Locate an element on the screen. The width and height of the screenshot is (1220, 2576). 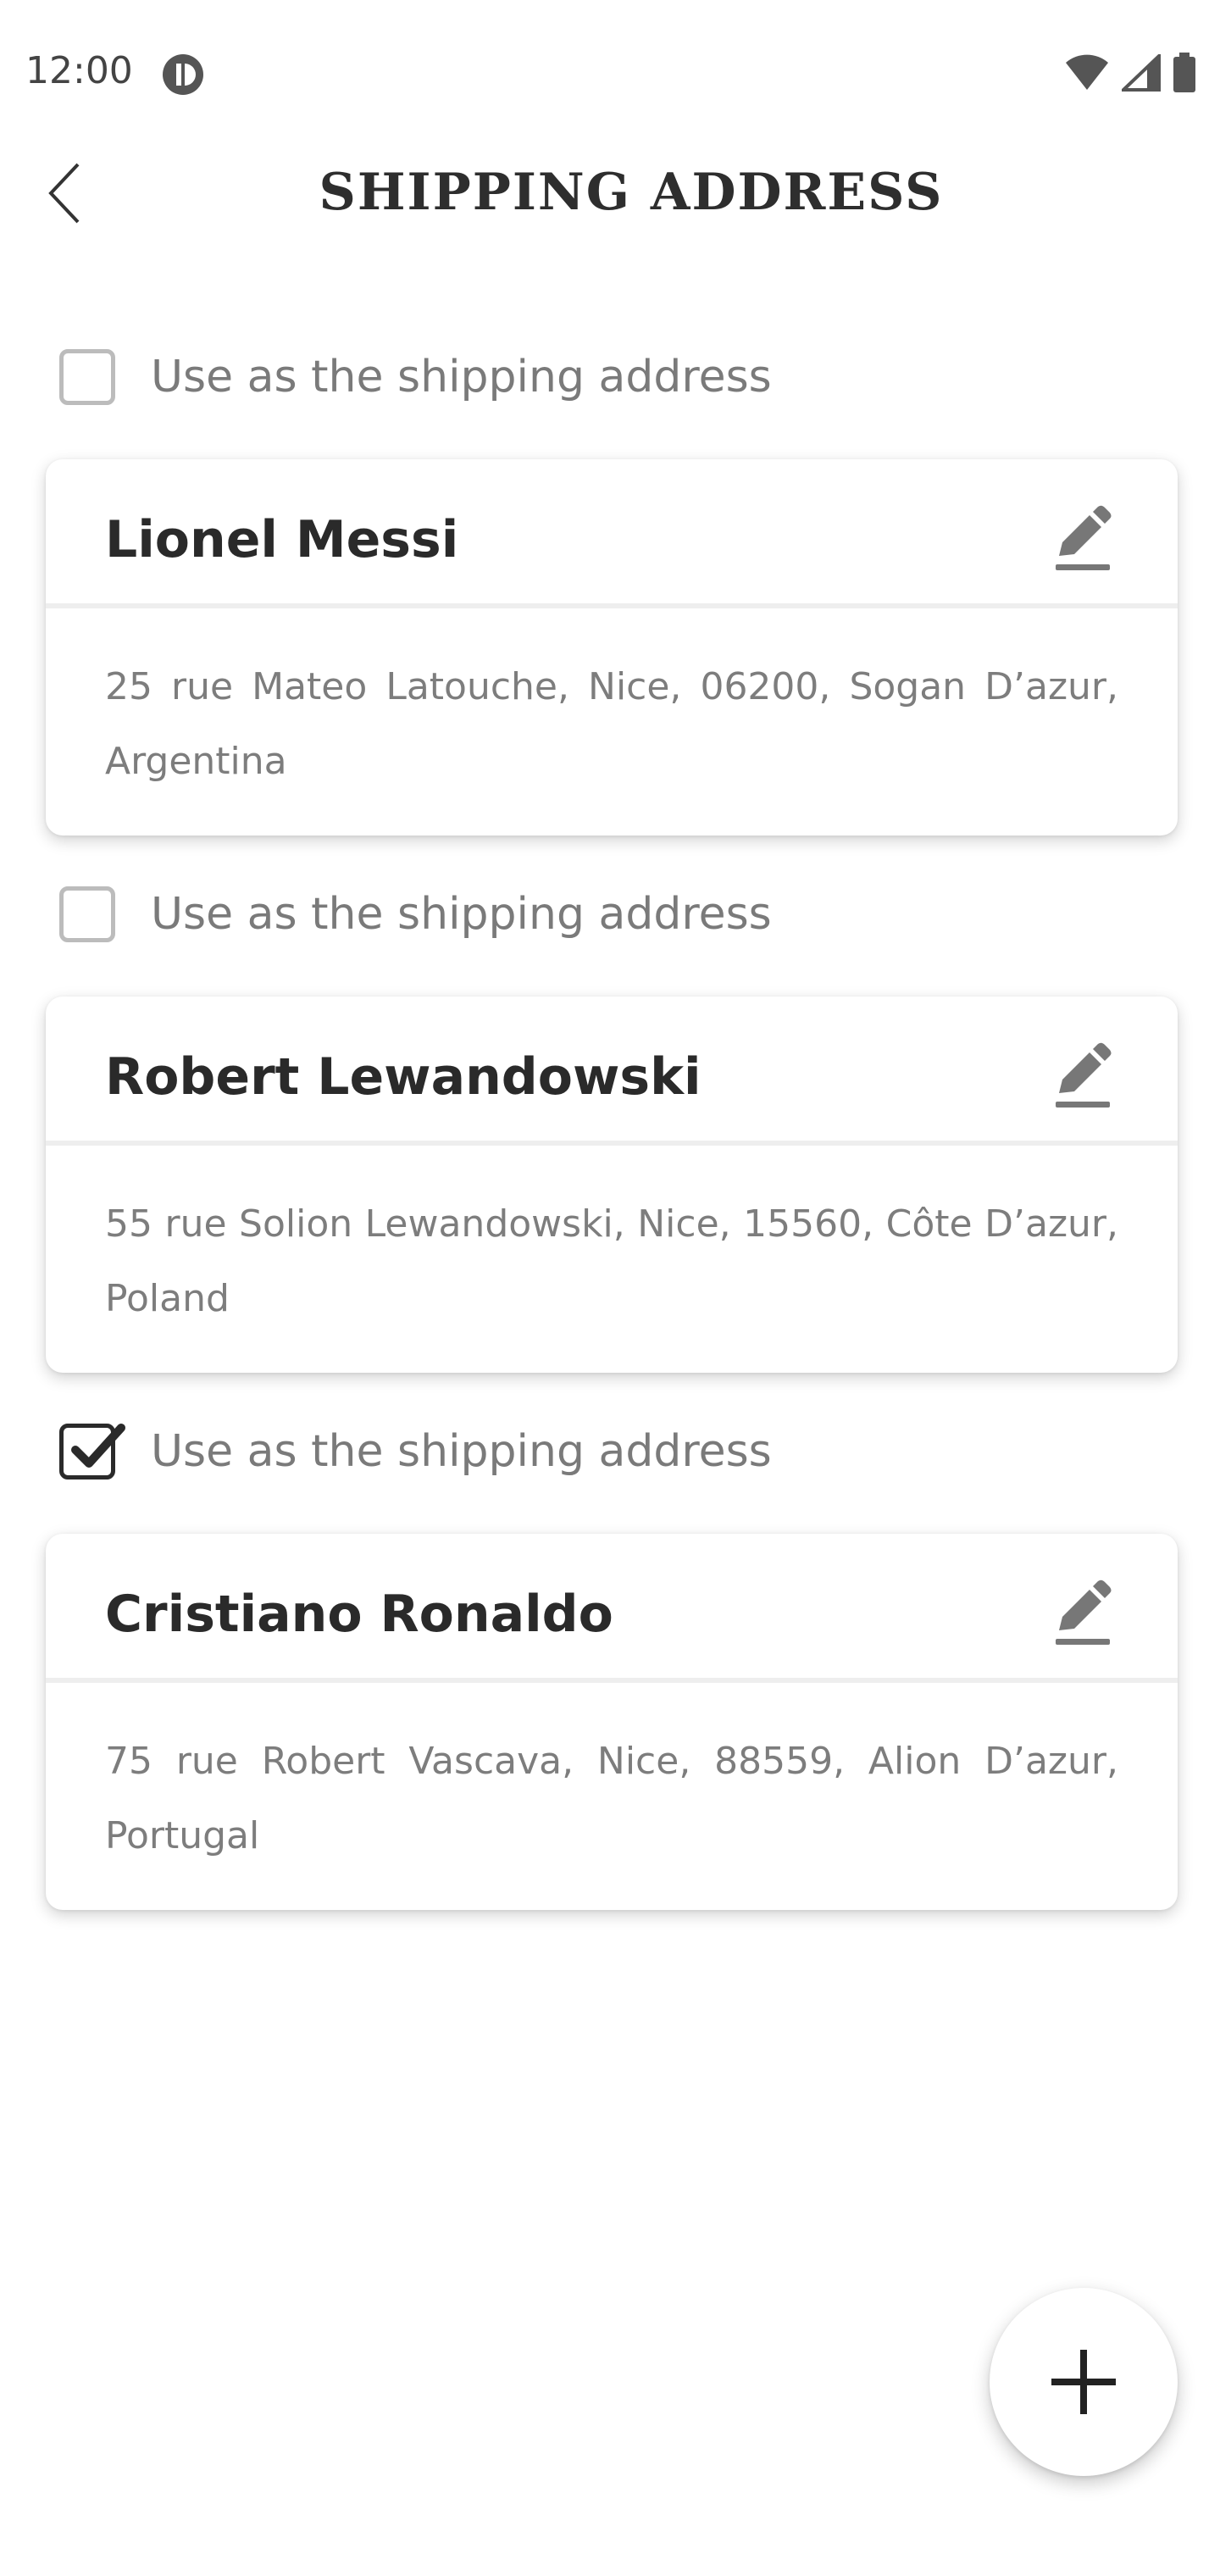
status-bar: 12:00 is located at coordinates (610, 72).